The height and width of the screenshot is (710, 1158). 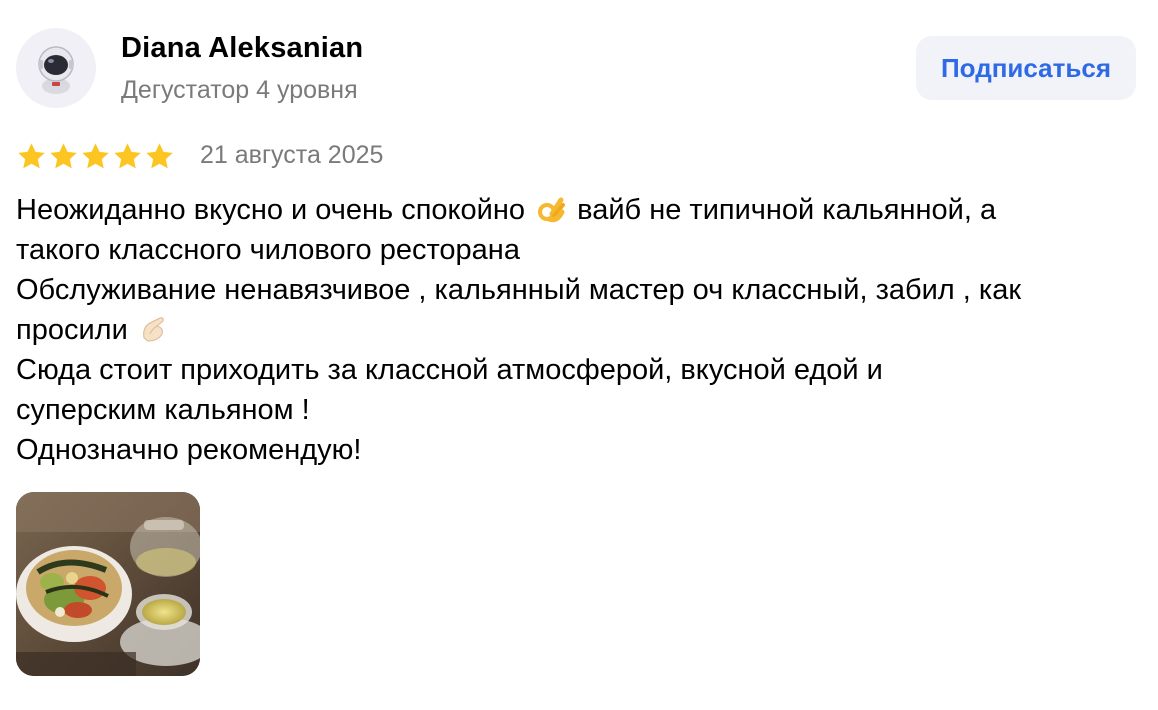 What do you see at coordinates (292, 155) in the screenshot?
I see `review-date: 21 августа 2025` at bounding box center [292, 155].